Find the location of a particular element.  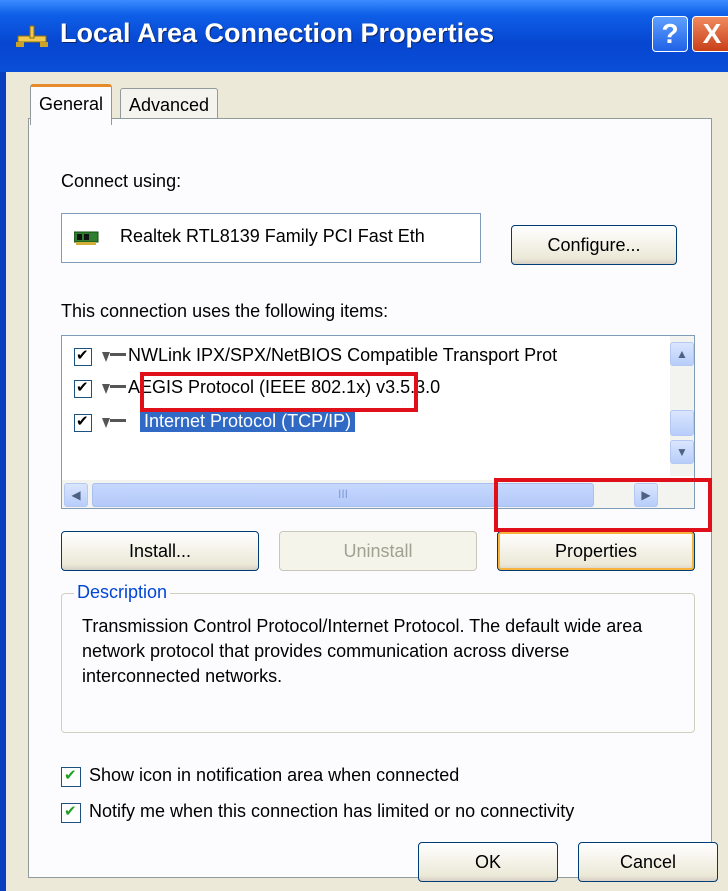

vertical-scroll-thumb is located at coordinates (682, 423).